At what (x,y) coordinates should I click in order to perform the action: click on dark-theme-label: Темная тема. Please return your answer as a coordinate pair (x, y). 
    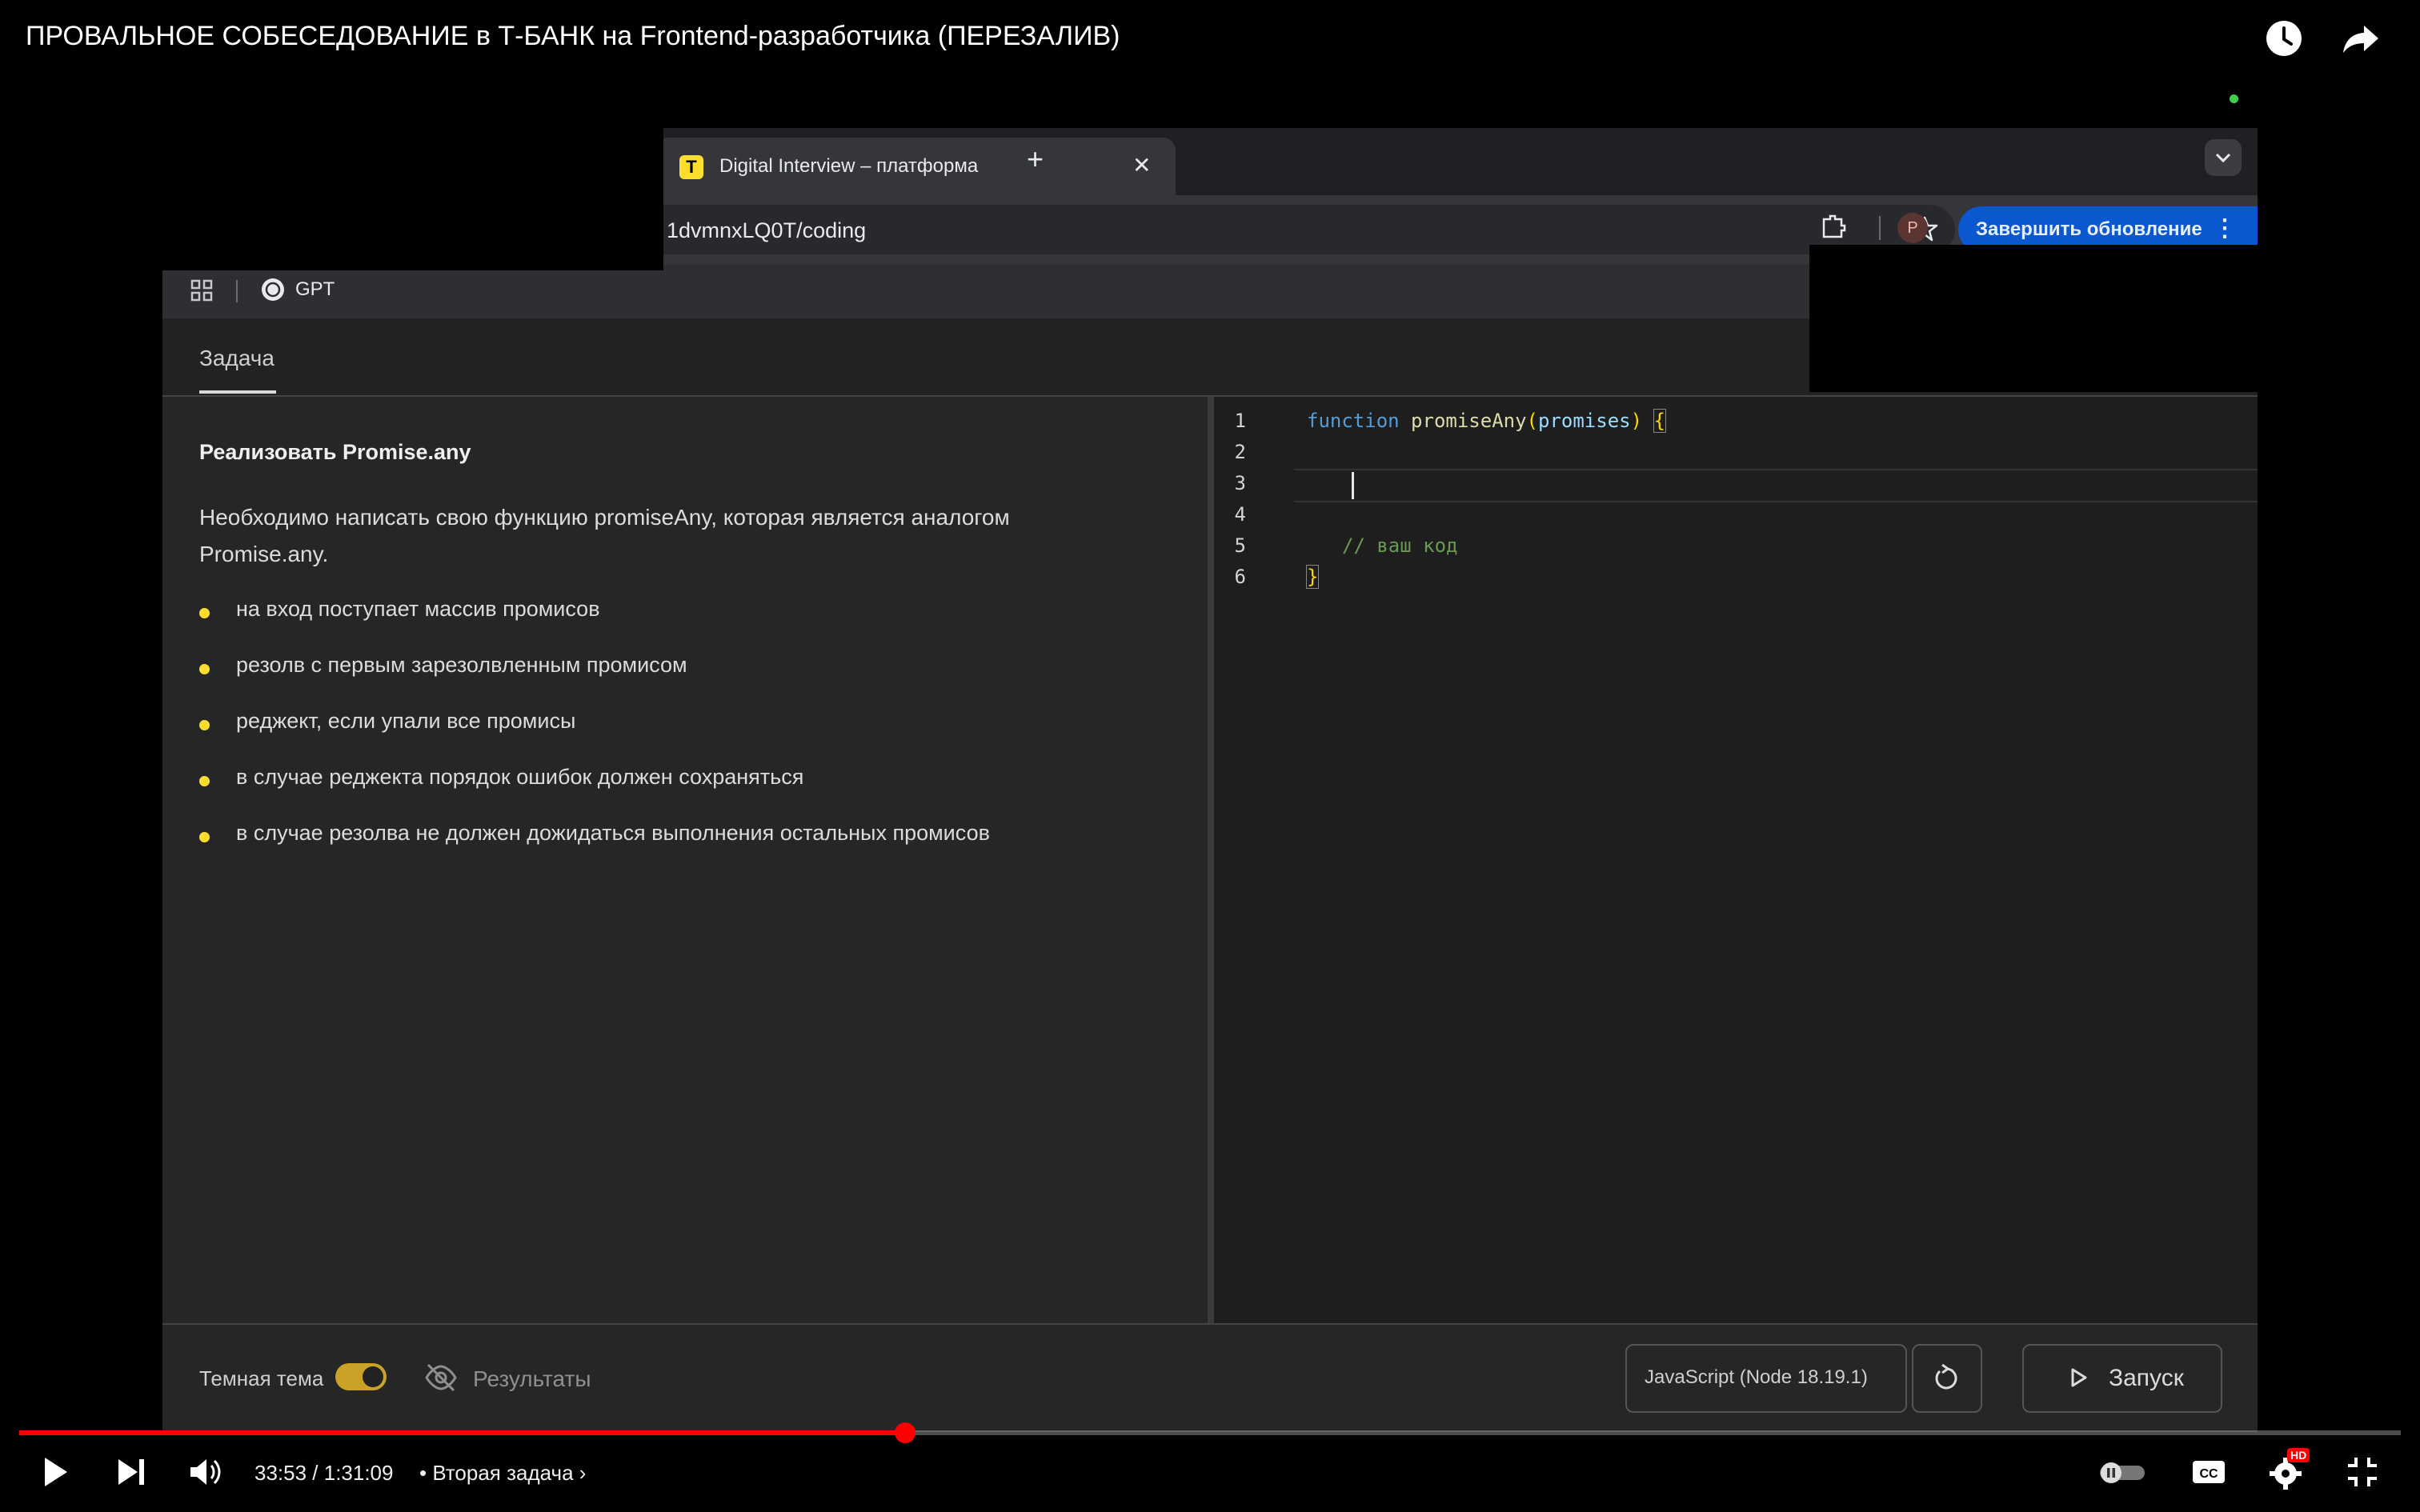
    Looking at the image, I should click on (261, 1378).